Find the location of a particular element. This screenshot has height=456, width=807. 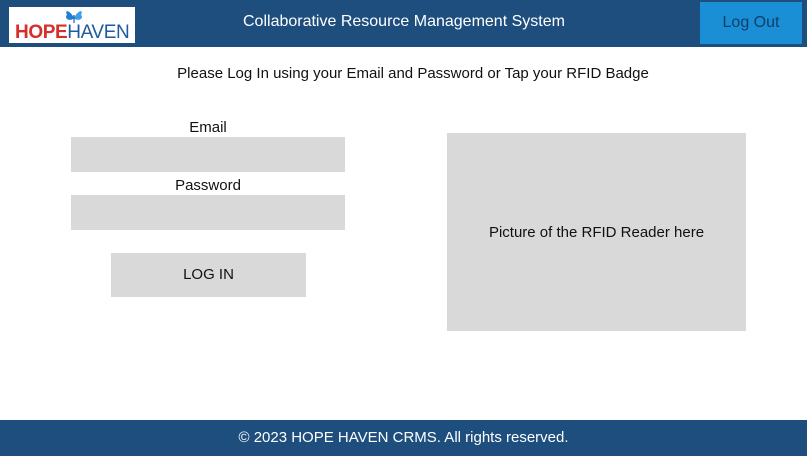

logout-button: Log Out is located at coordinates (751, 23).